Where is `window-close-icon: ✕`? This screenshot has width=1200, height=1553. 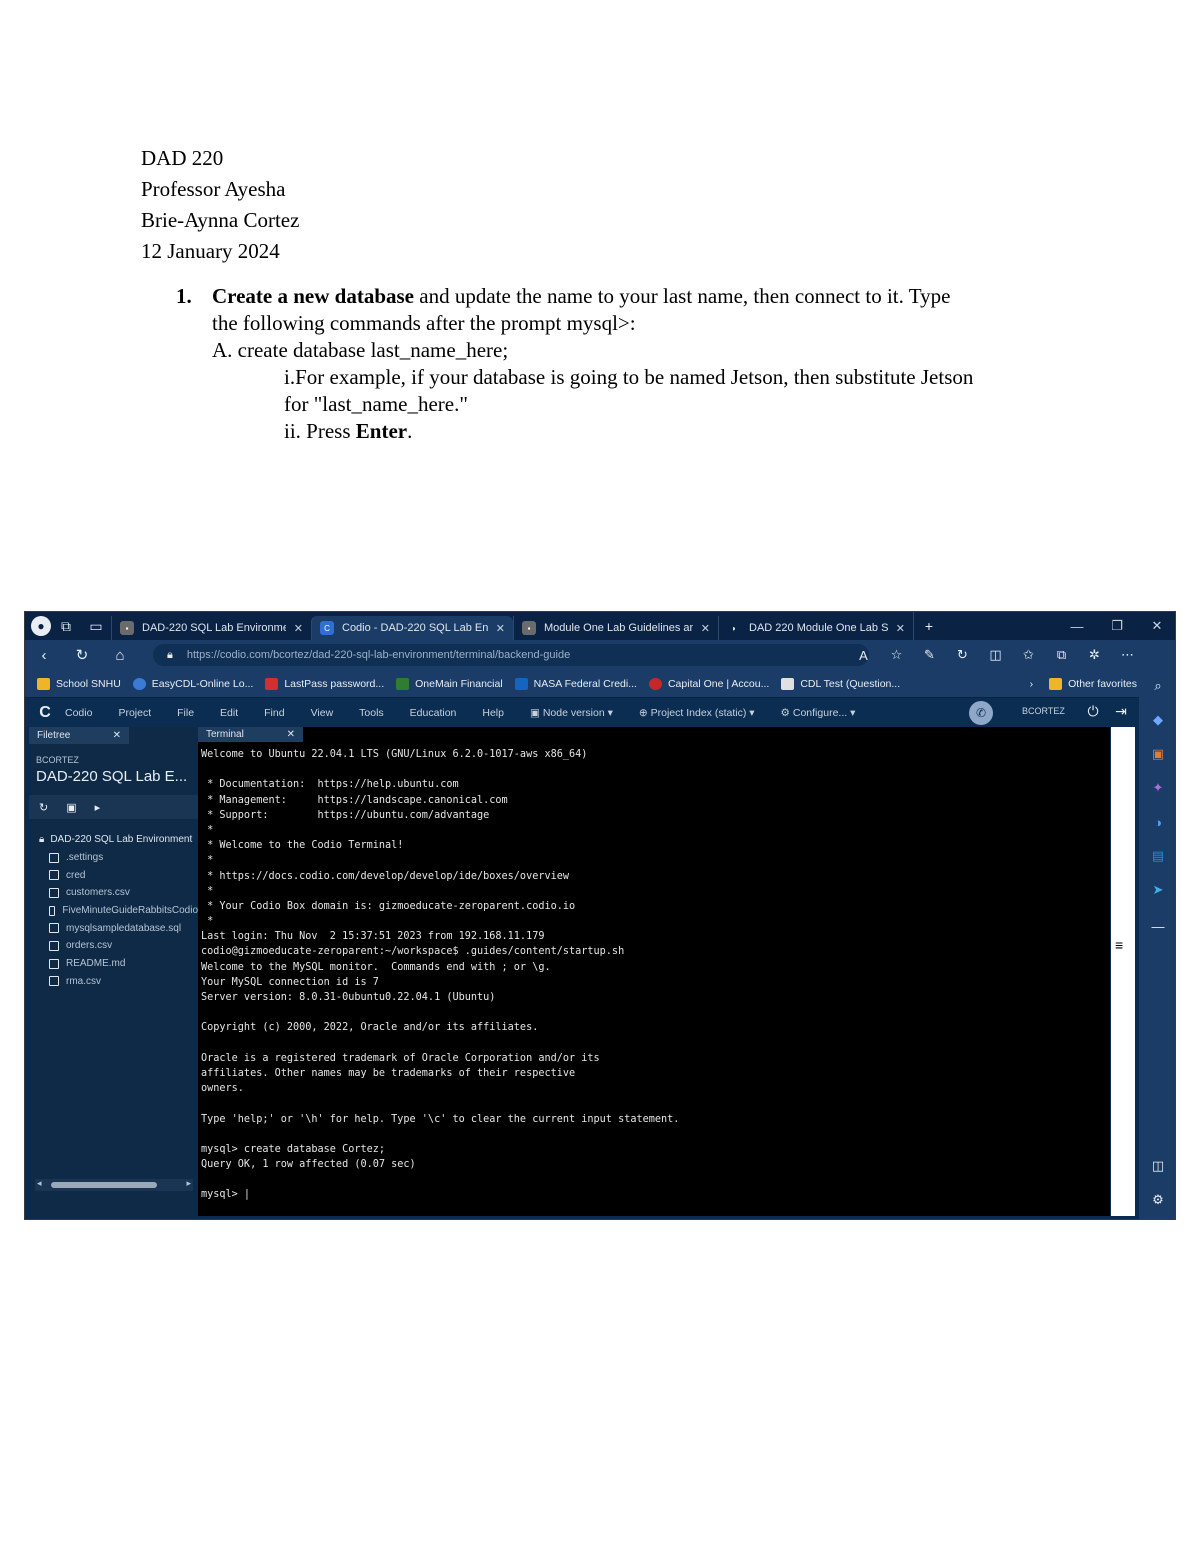 window-close-icon: ✕ is located at coordinates (1156, 626).